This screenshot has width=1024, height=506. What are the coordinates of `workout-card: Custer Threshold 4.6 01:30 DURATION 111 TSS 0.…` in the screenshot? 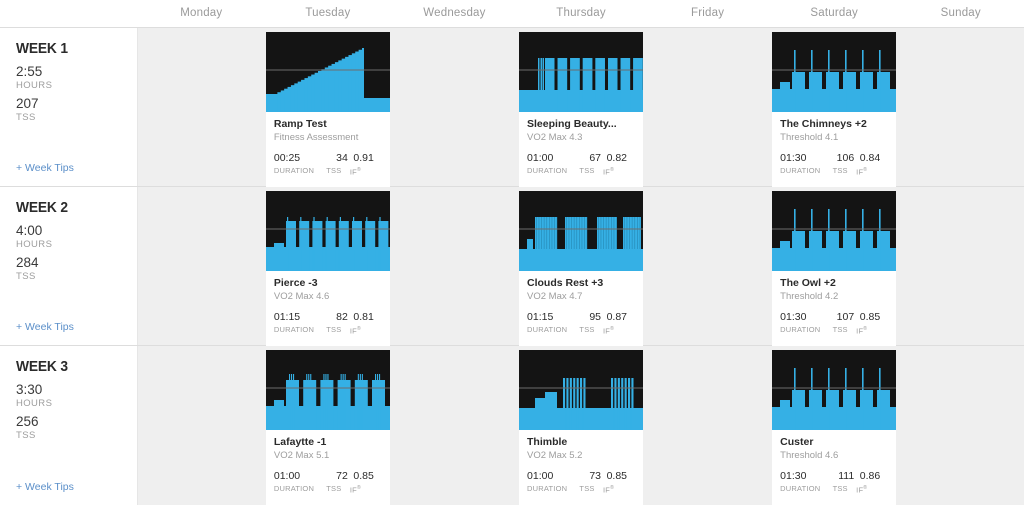 It's located at (834, 427).